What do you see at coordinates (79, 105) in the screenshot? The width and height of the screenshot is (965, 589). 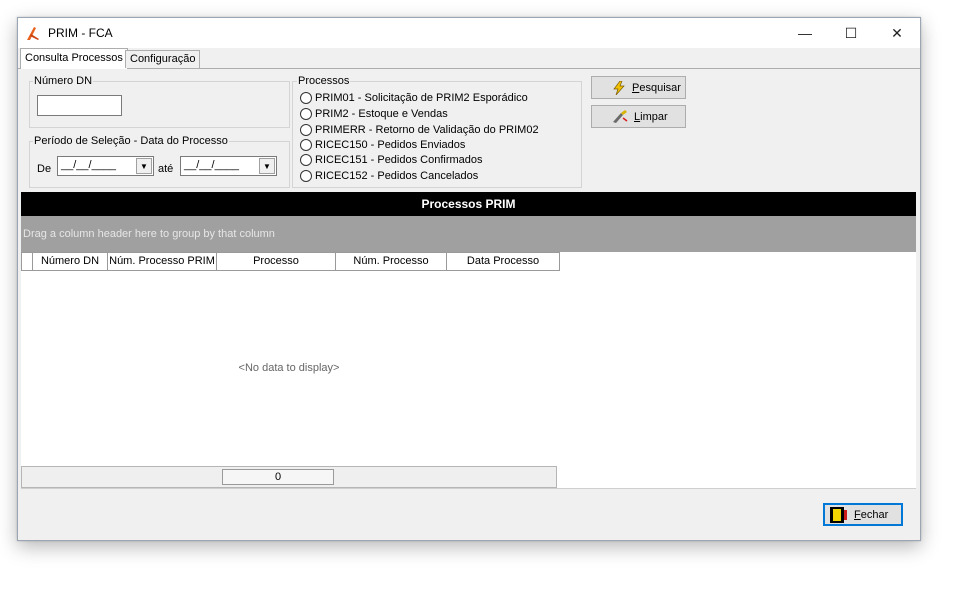 I see `numero-dn-input` at bounding box center [79, 105].